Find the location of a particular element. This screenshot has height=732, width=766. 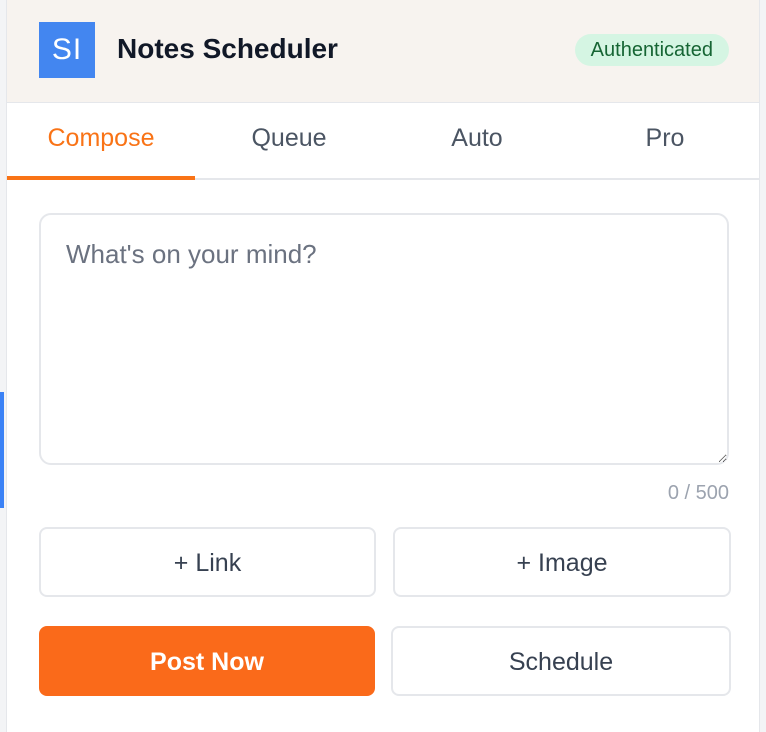

app-logo: SI is located at coordinates (67, 50).